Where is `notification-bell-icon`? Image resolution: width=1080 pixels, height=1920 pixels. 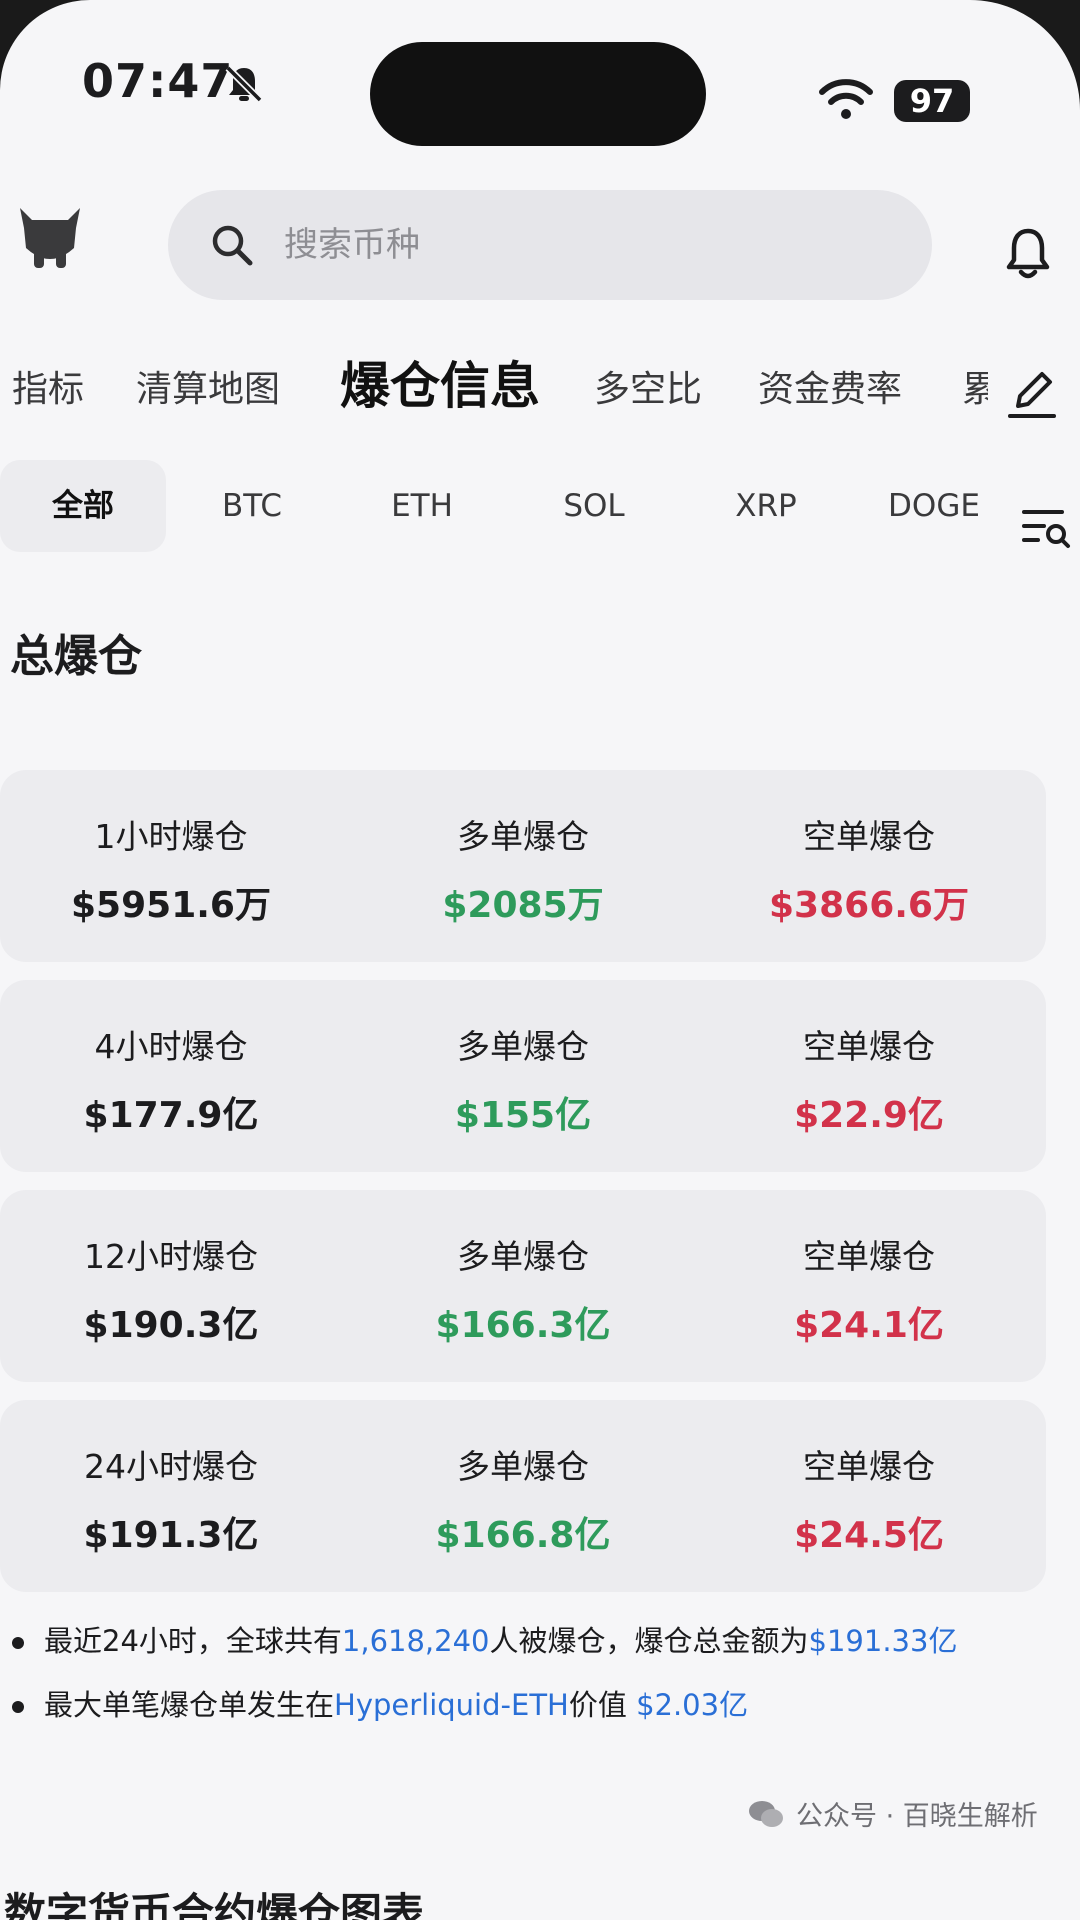 notification-bell-icon is located at coordinates (1028, 254).